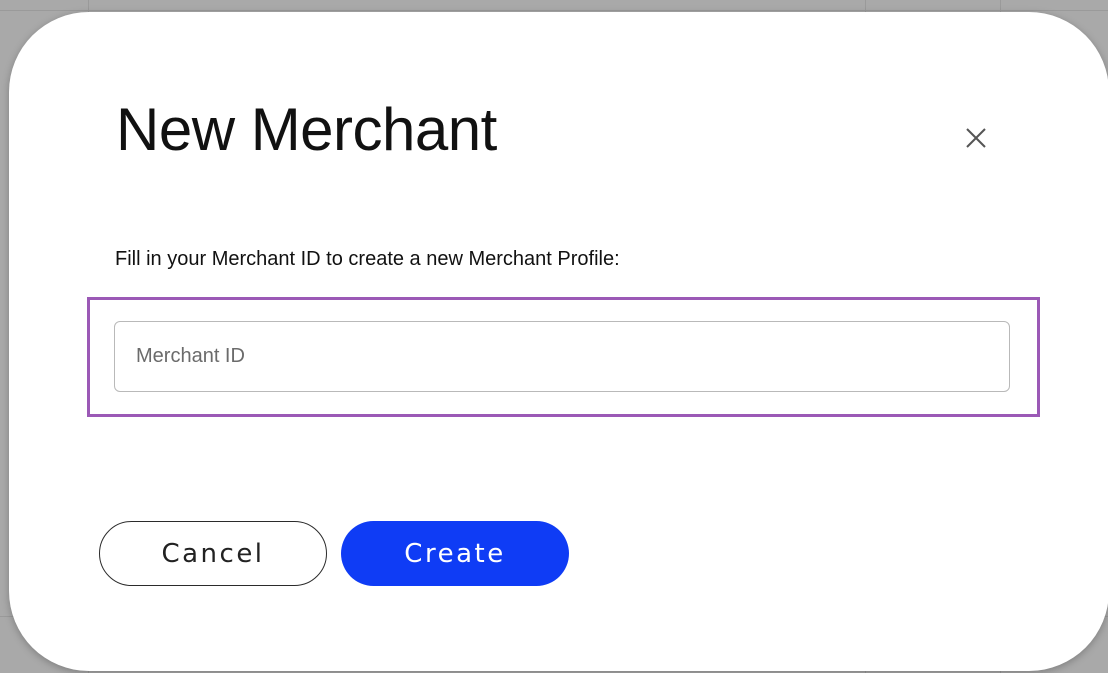  What do you see at coordinates (562, 356) in the screenshot?
I see `merchant-id-input` at bounding box center [562, 356].